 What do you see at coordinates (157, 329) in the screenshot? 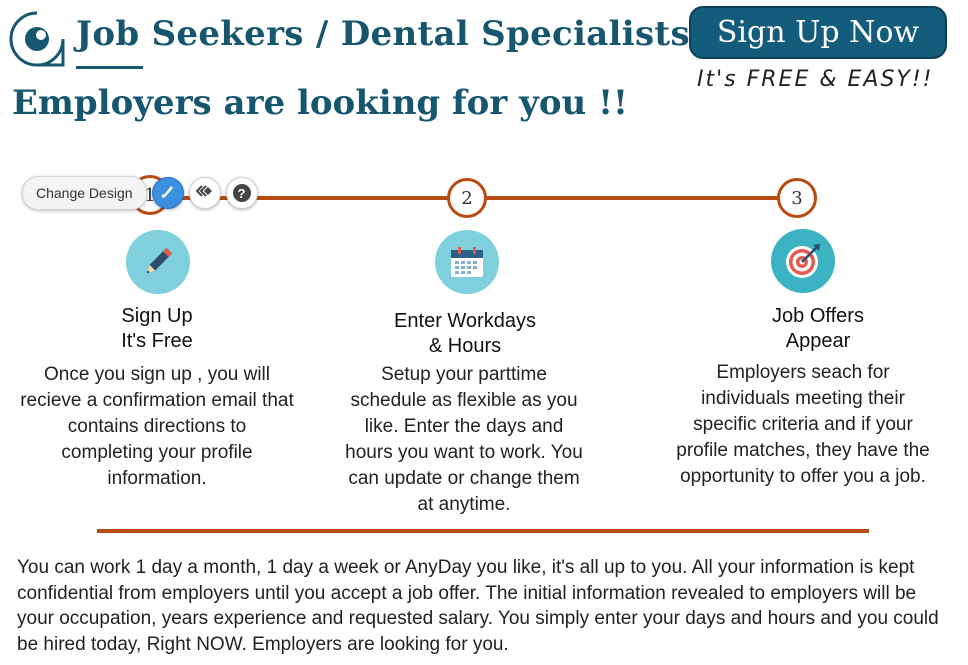
I see `step-1-title: Sign Up It's Free` at bounding box center [157, 329].